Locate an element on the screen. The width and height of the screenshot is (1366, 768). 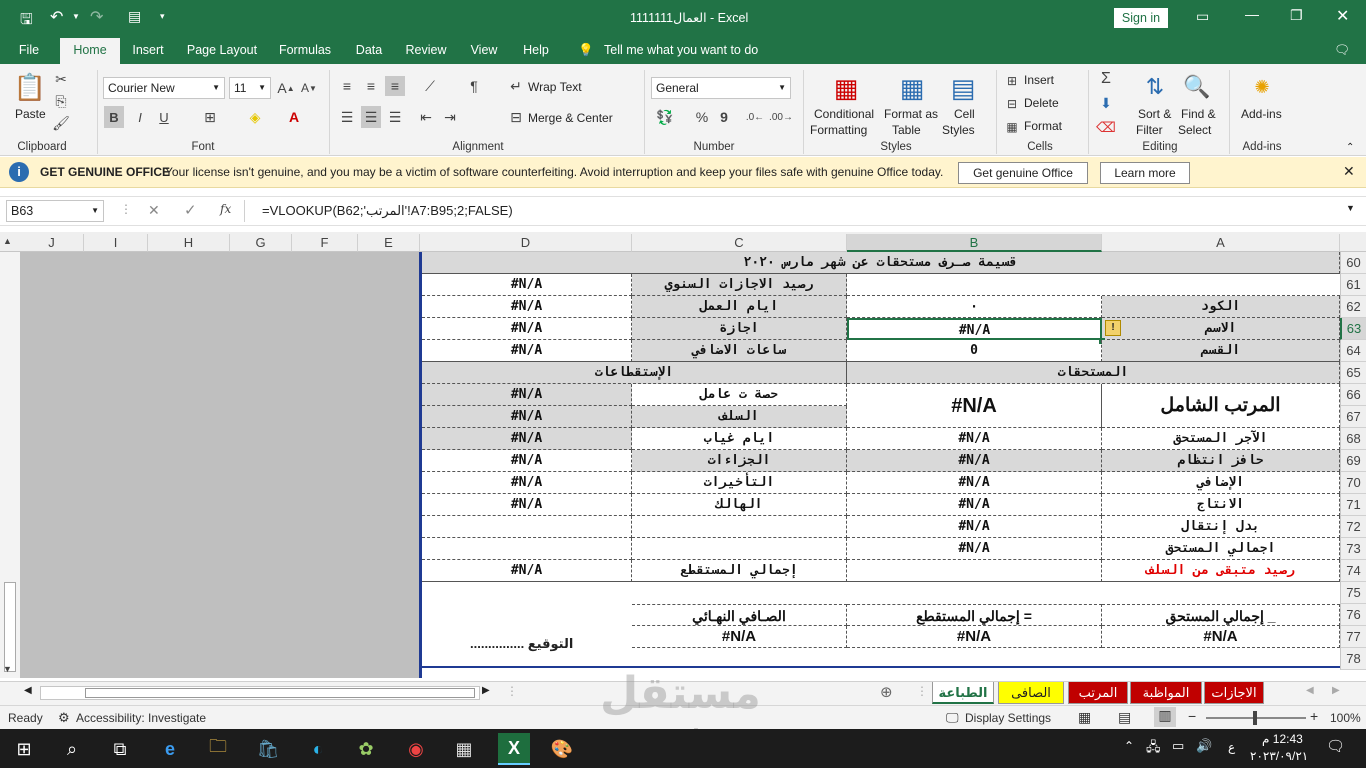
cell-A77: #N/A is located at coordinates (1221, 637).